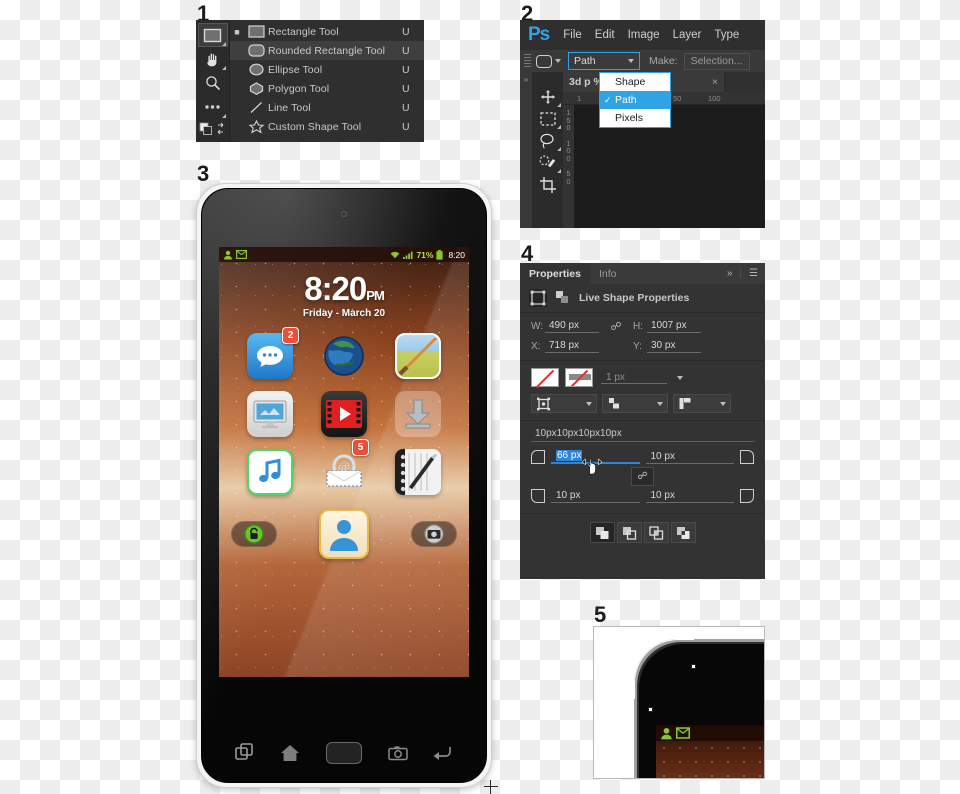  Describe the element at coordinates (642, 346) in the screenshot. I see `x-y-row: X: 718 px Y: 30 px` at that location.